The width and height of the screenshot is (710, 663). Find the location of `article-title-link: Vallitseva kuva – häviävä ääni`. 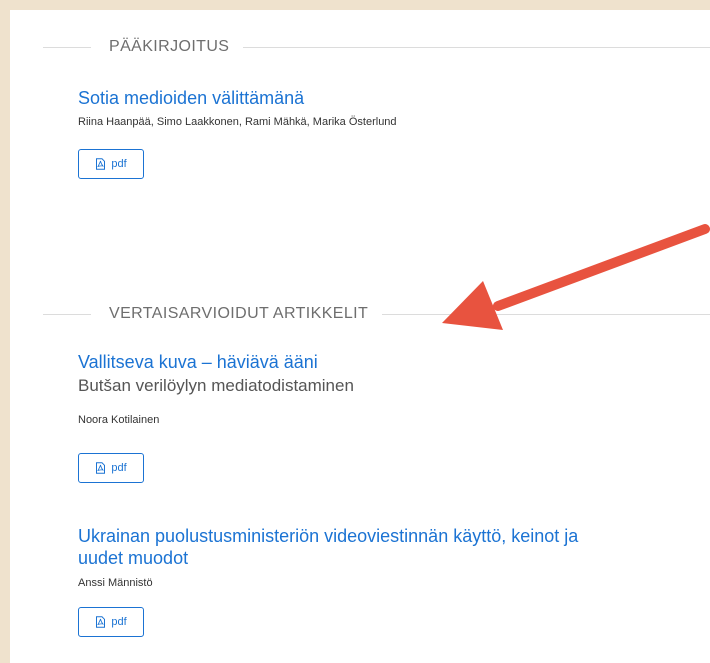

article-title-link: Vallitseva kuva – häviävä ääni is located at coordinates (378, 362).